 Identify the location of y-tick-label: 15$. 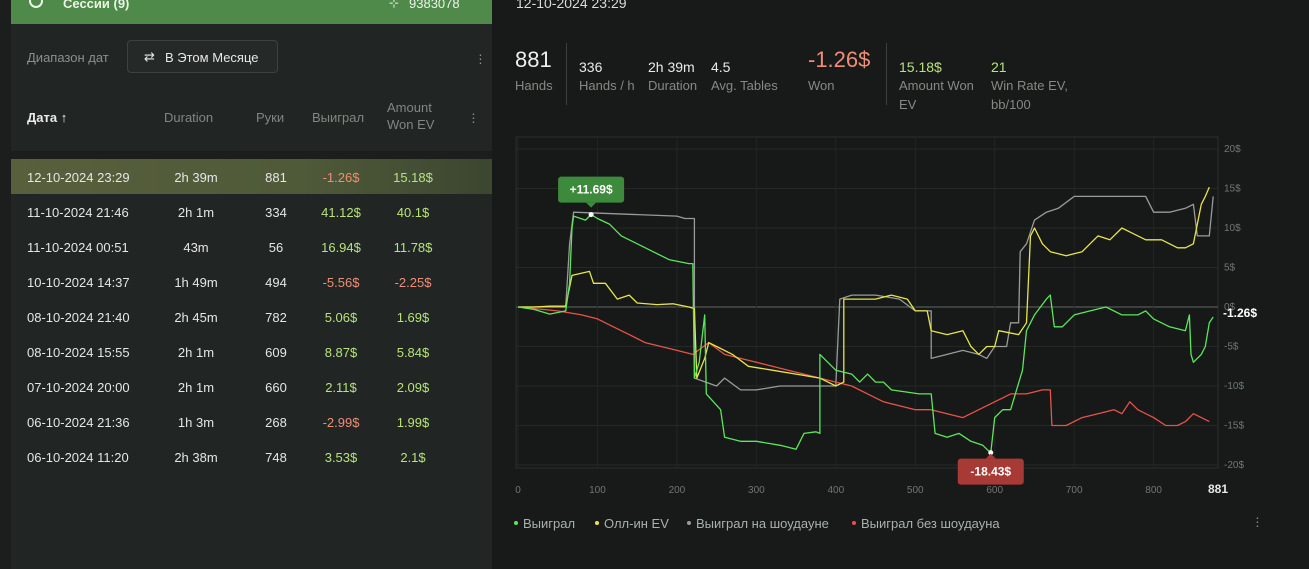
(1232, 189).